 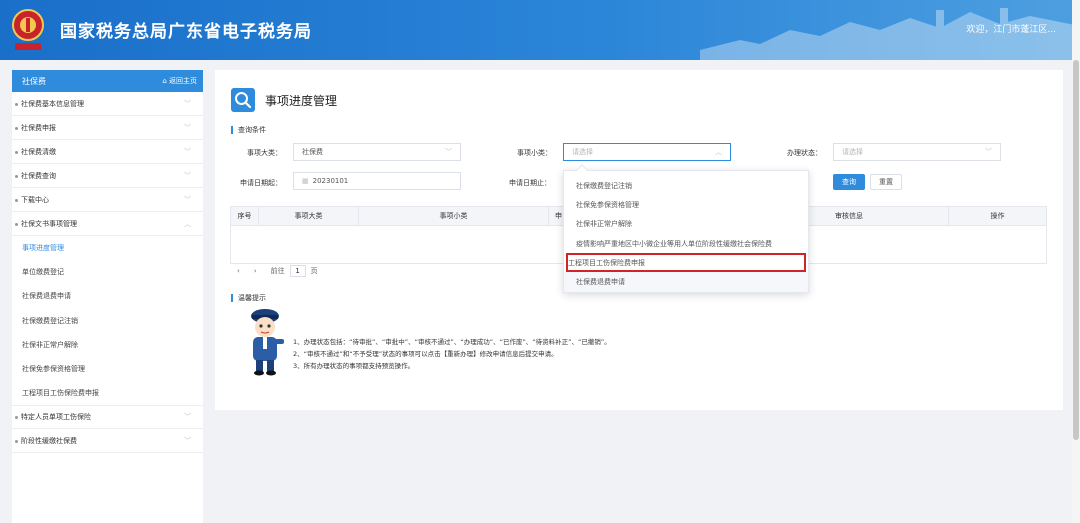 I want to click on subcategory-select: 请选择 ︿, so click(x=647, y=152).